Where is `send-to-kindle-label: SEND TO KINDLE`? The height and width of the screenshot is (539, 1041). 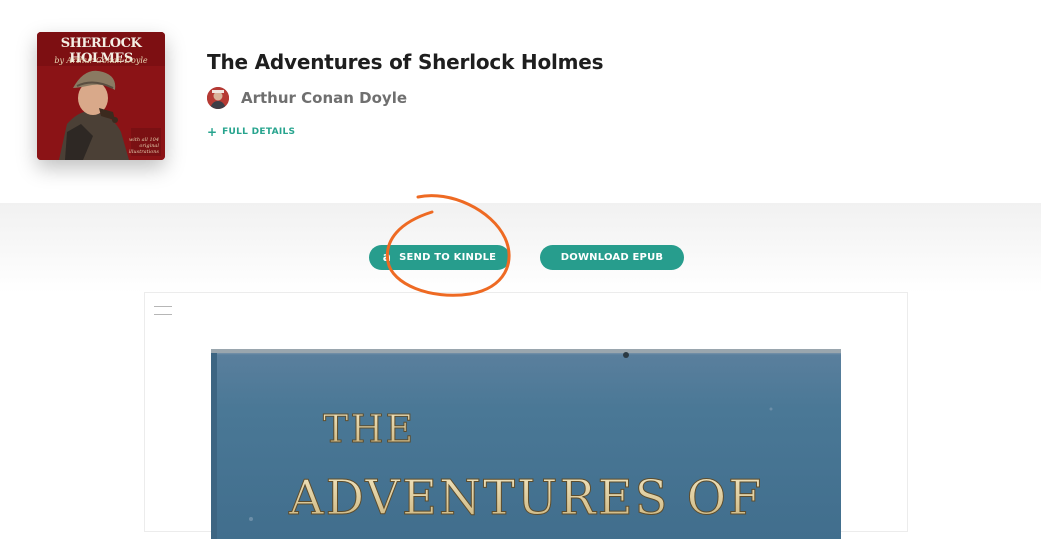
send-to-kindle-label: SEND TO KINDLE is located at coordinates (448, 257).